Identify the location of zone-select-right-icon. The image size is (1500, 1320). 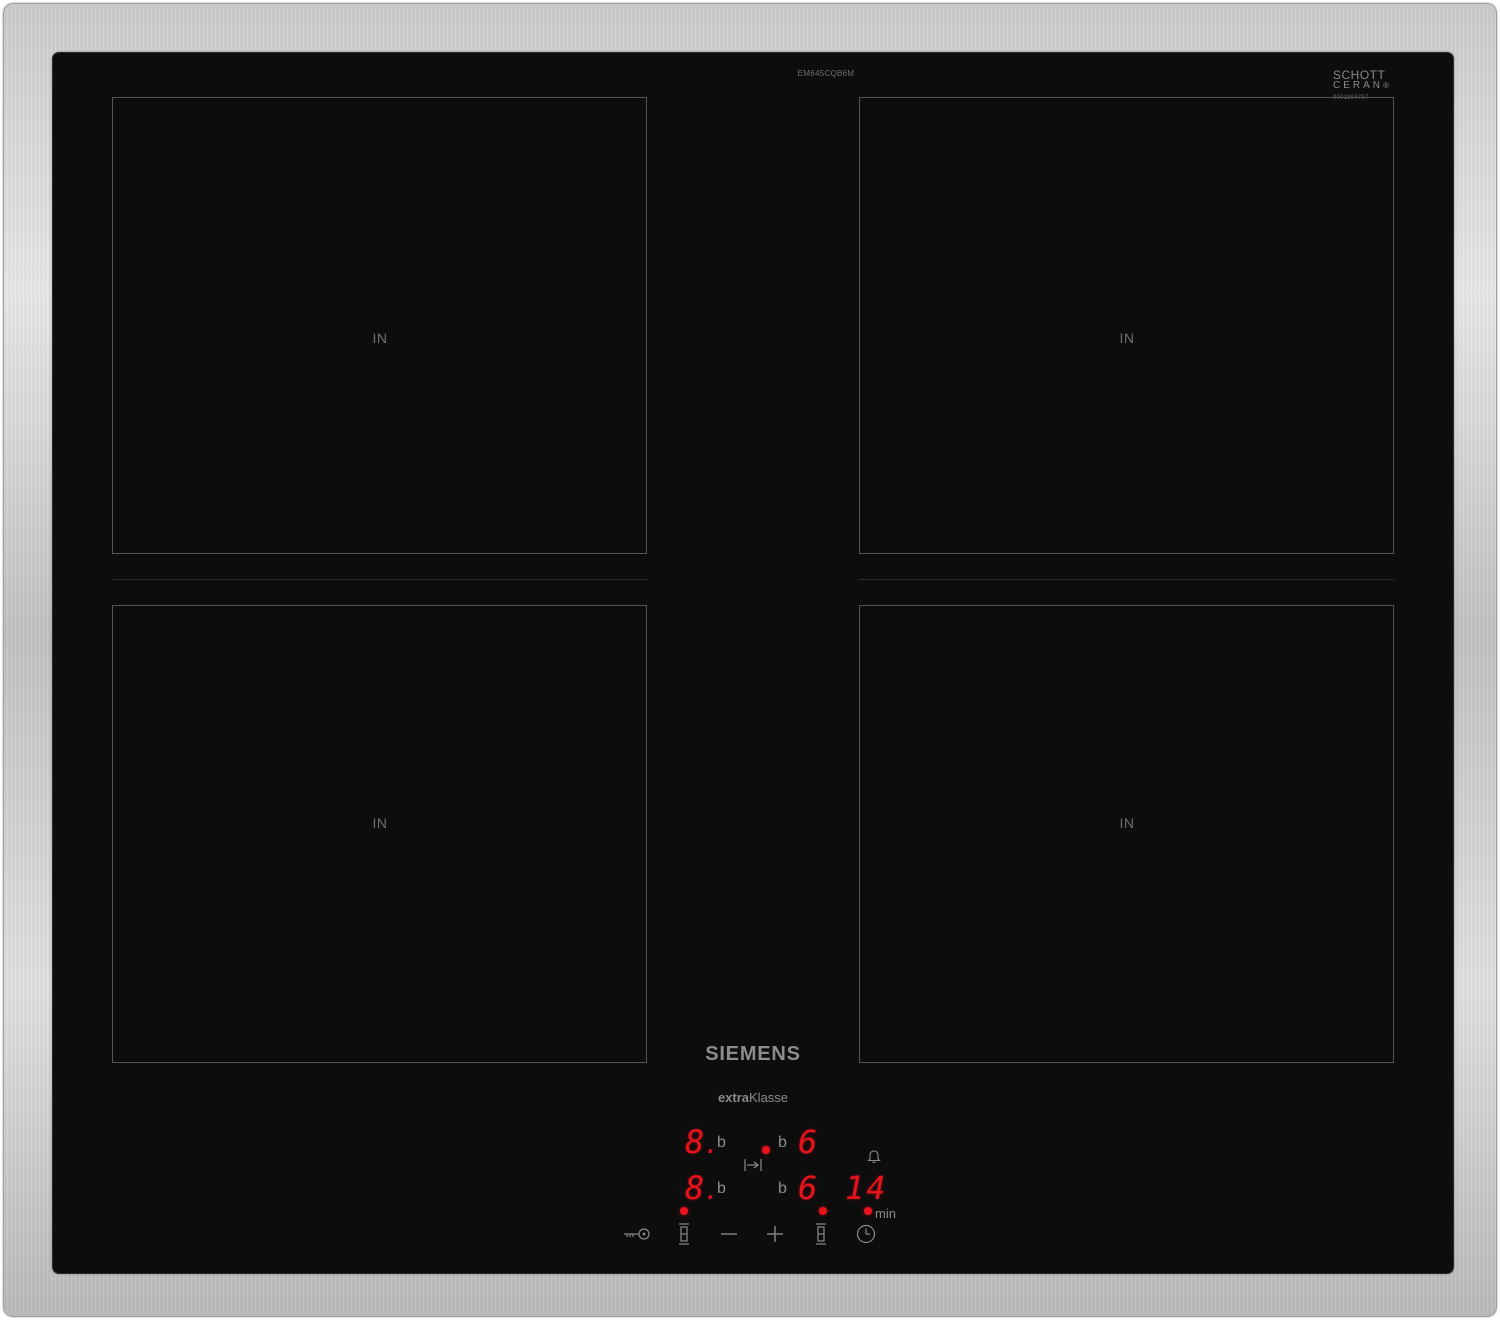
(821, 1234).